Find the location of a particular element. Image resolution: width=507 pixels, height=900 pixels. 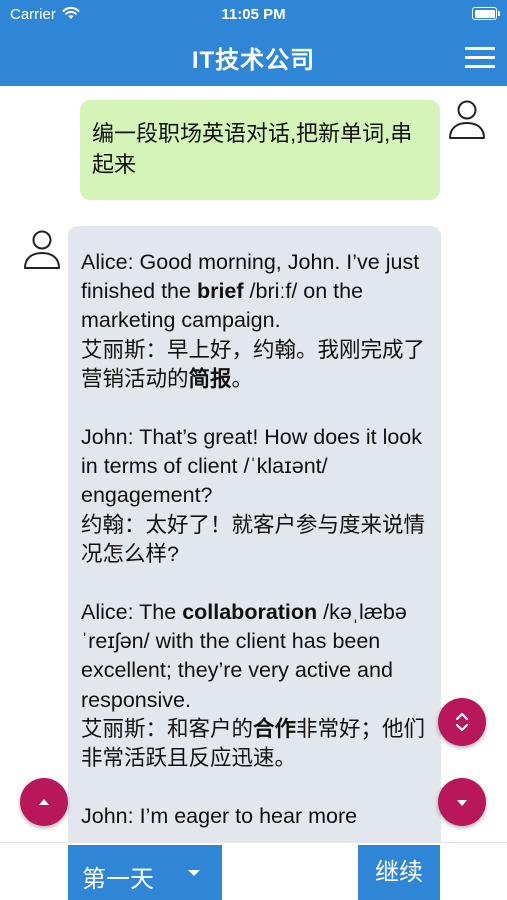

bot-message-line: 约翰：太好了！就客户参与度来说情况怎么样? is located at coordinates (254, 540).